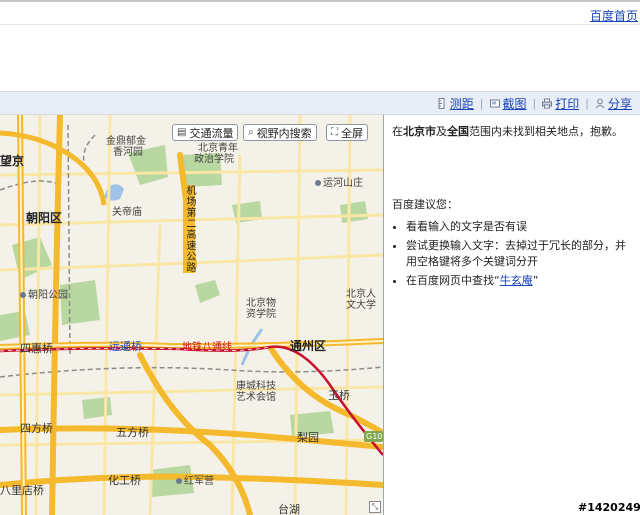 The width and height of the screenshot is (640, 515). Describe the element at coordinates (361, 305) in the screenshot. I see `map-label-renmin-2: 文大学` at that location.